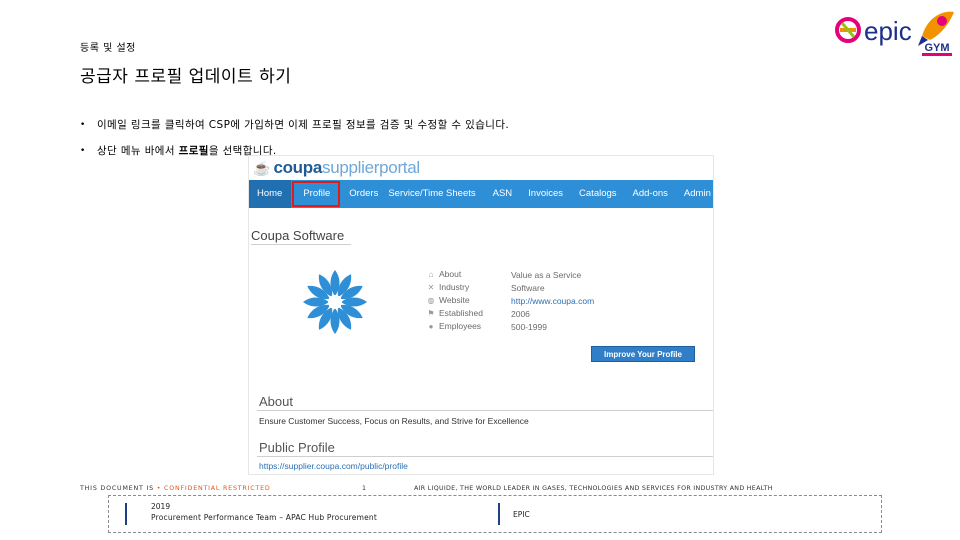 This screenshot has height=540, width=960. What do you see at coordinates (510, 326) in the screenshot?
I see `info-row-employees: ● Employees 500-1999` at bounding box center [510, 326].